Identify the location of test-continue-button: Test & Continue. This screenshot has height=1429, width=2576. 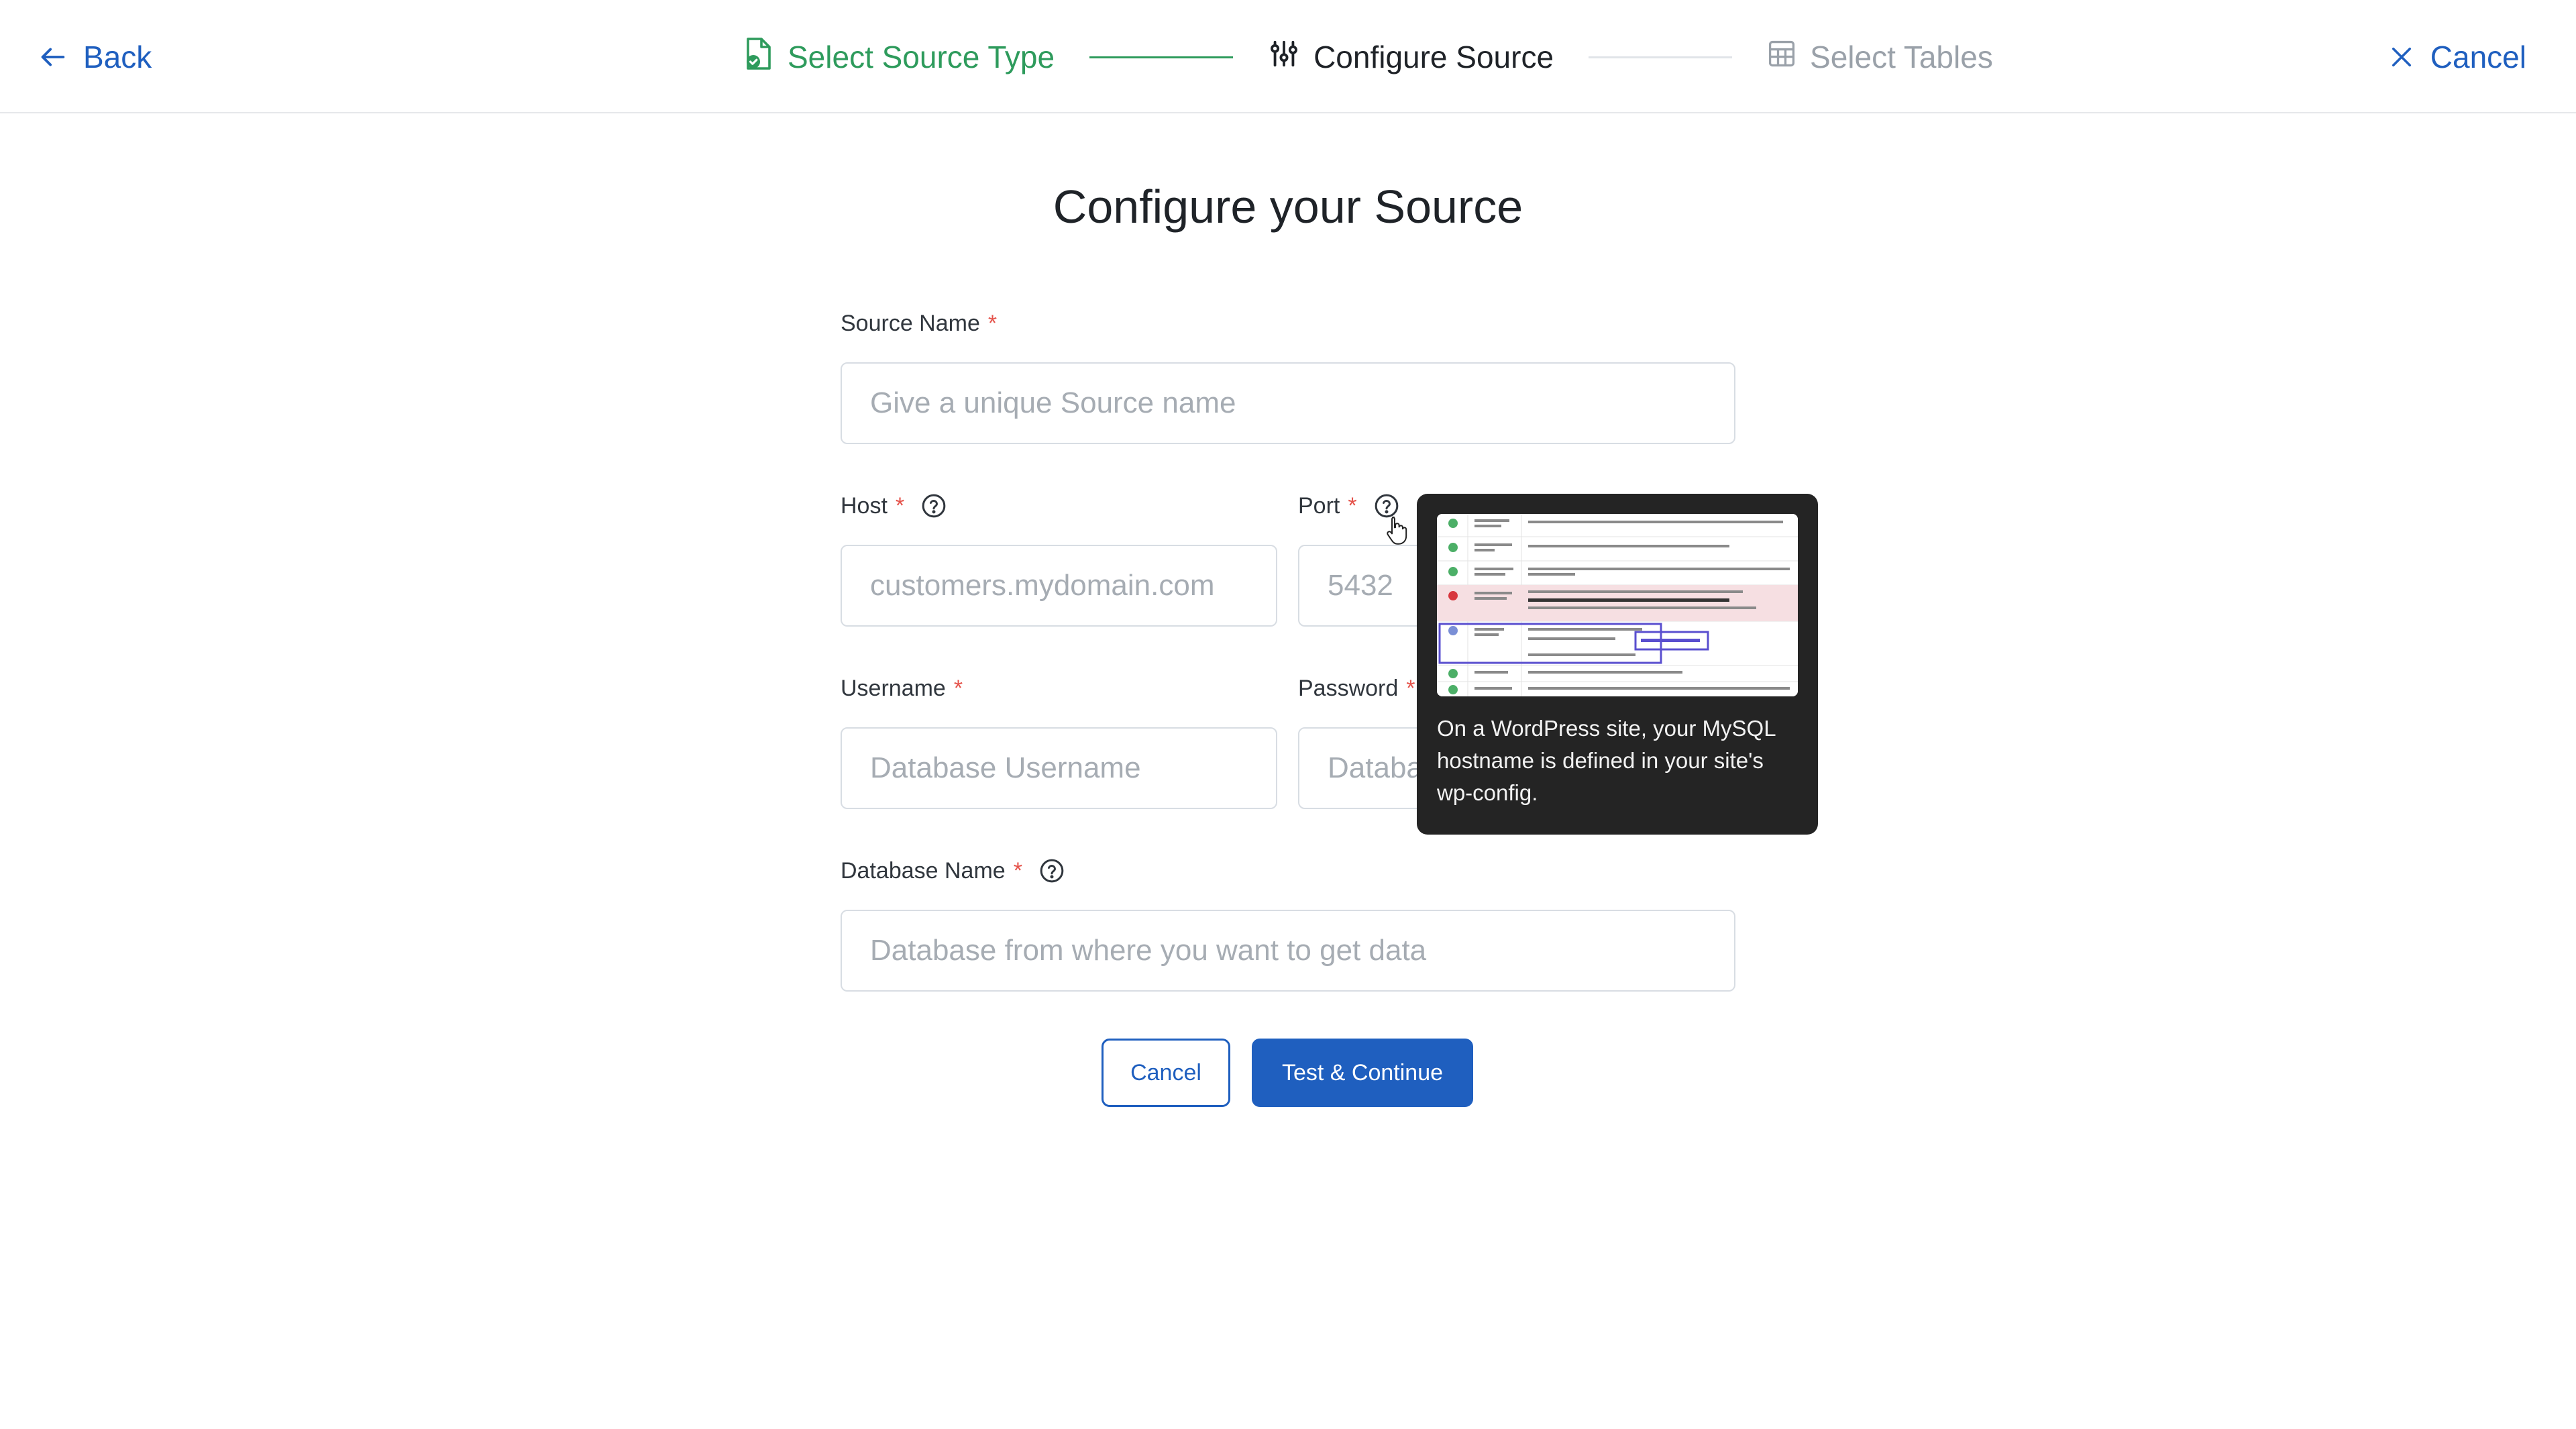
(1362, 1073).